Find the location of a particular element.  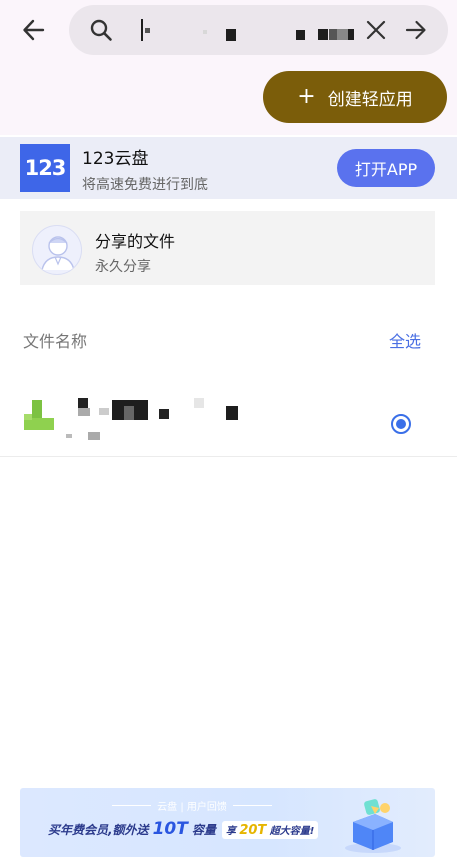

clear-search-button is located at coordinates (376, 30).